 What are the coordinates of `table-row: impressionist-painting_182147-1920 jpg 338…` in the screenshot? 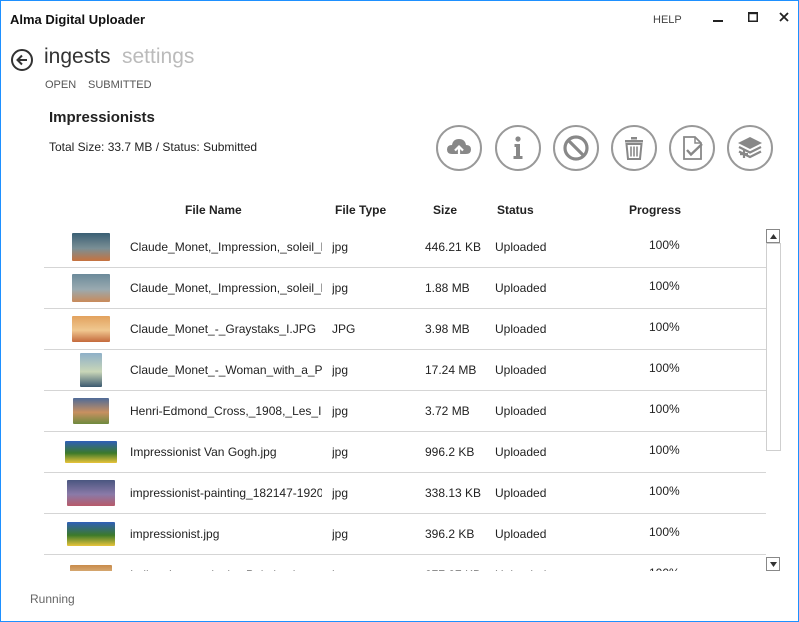 It's located at (405, 493).